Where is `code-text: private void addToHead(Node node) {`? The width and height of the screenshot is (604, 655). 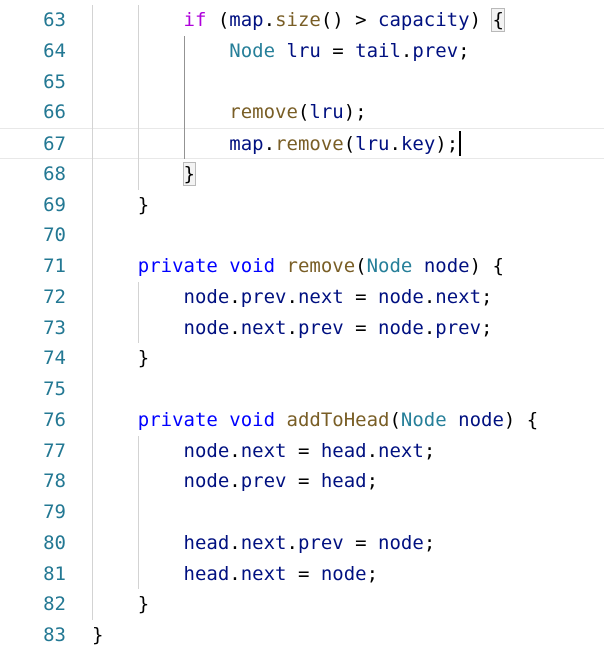 code-text: private void addToHead(Node node) { is located at coordinates (315, 420).